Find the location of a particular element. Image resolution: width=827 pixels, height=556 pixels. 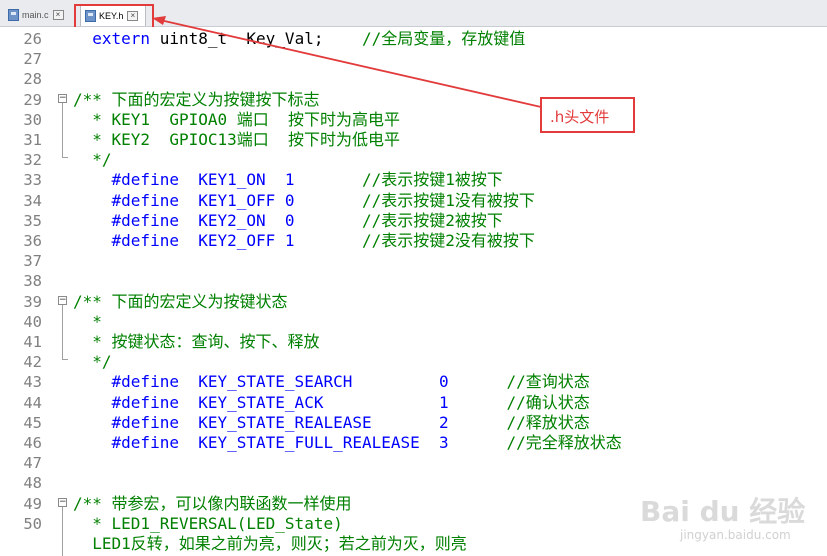

code-token: //释放状态 is located at coordinates (548, 422).